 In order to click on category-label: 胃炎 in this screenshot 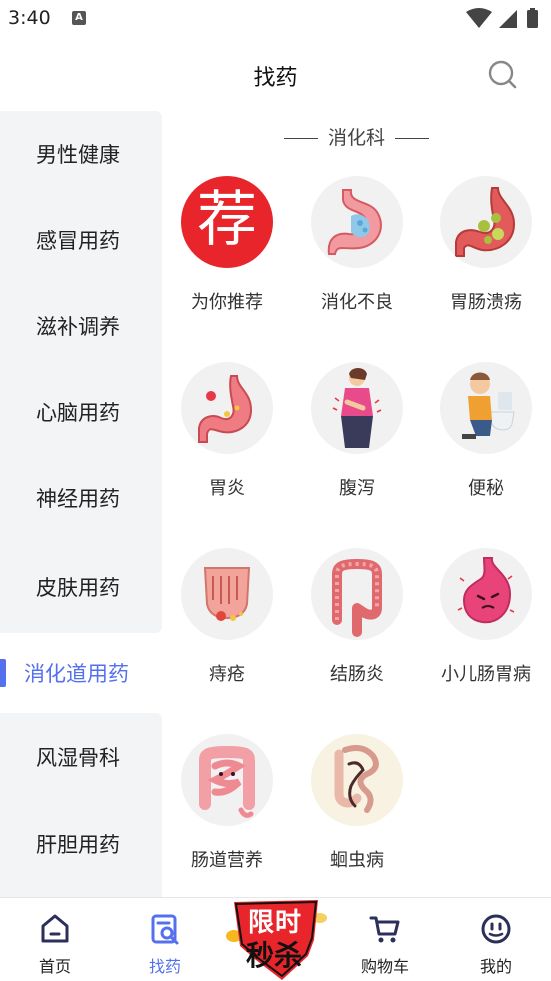, I will do `click(227, 488)`.